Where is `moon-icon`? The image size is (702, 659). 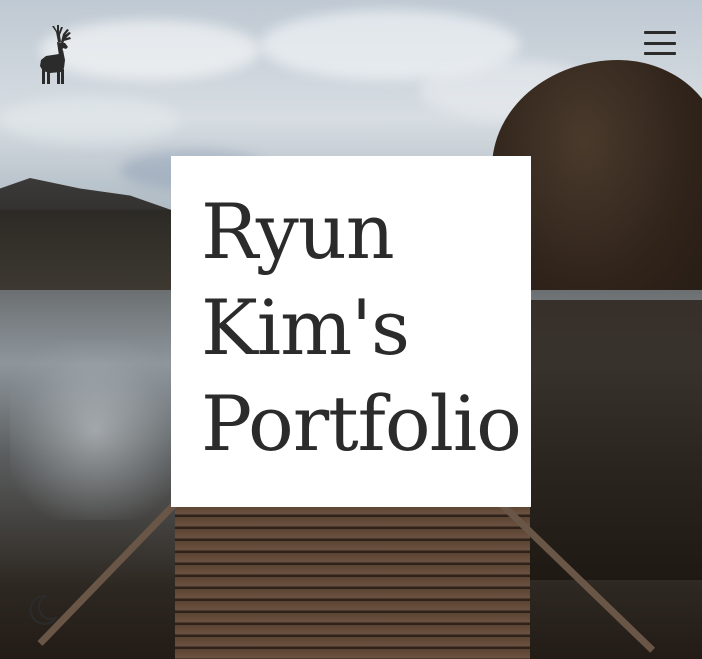 moon-icon is located at coordinates (43, 609).